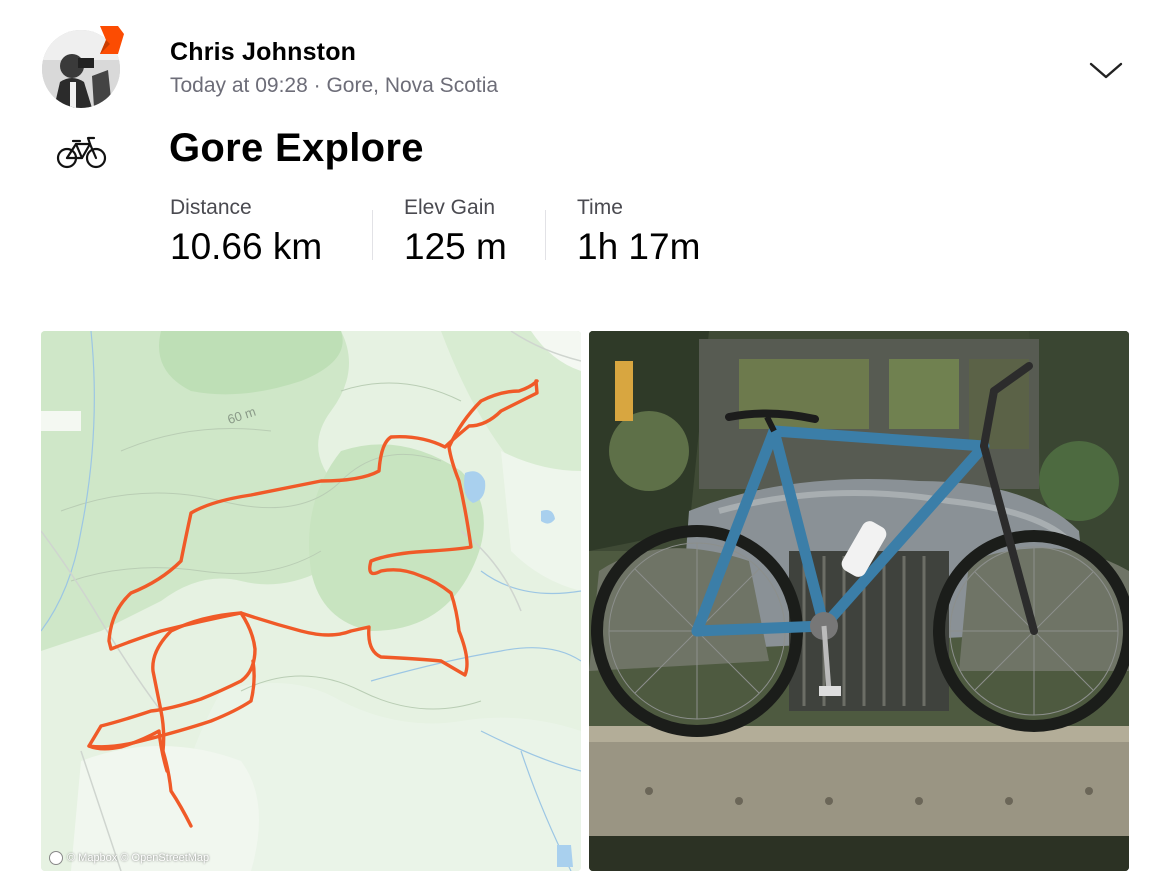 The image size is (1160, 896). I want to click on bike-icon, so click(81, 152).